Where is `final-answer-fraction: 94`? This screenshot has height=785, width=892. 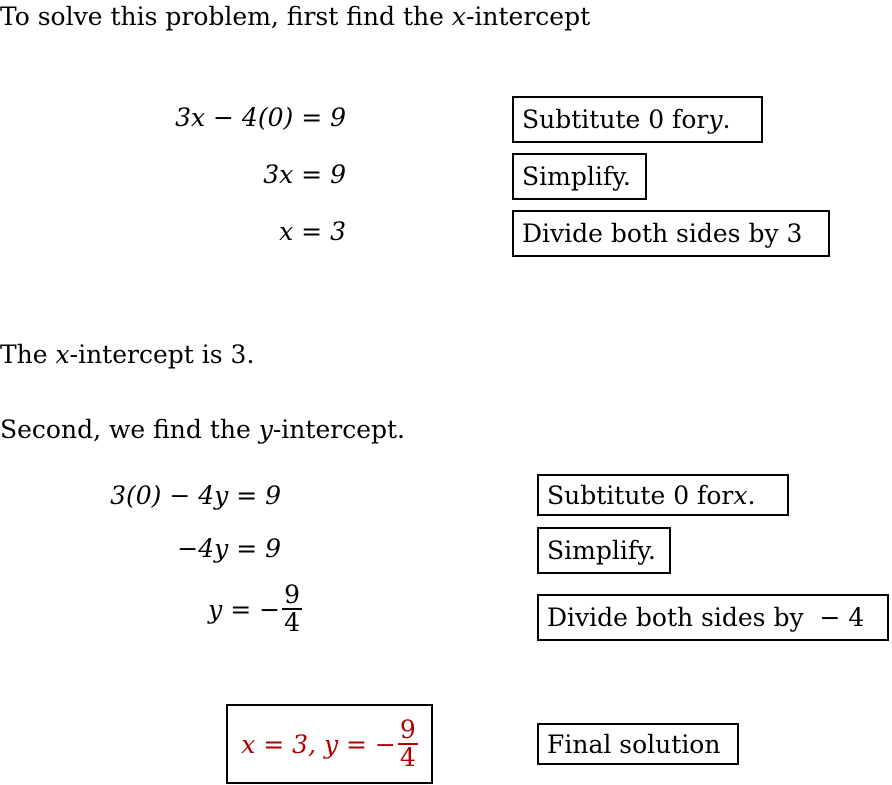 final-answer-fraction: 94 is located at coordinates (407, 743).